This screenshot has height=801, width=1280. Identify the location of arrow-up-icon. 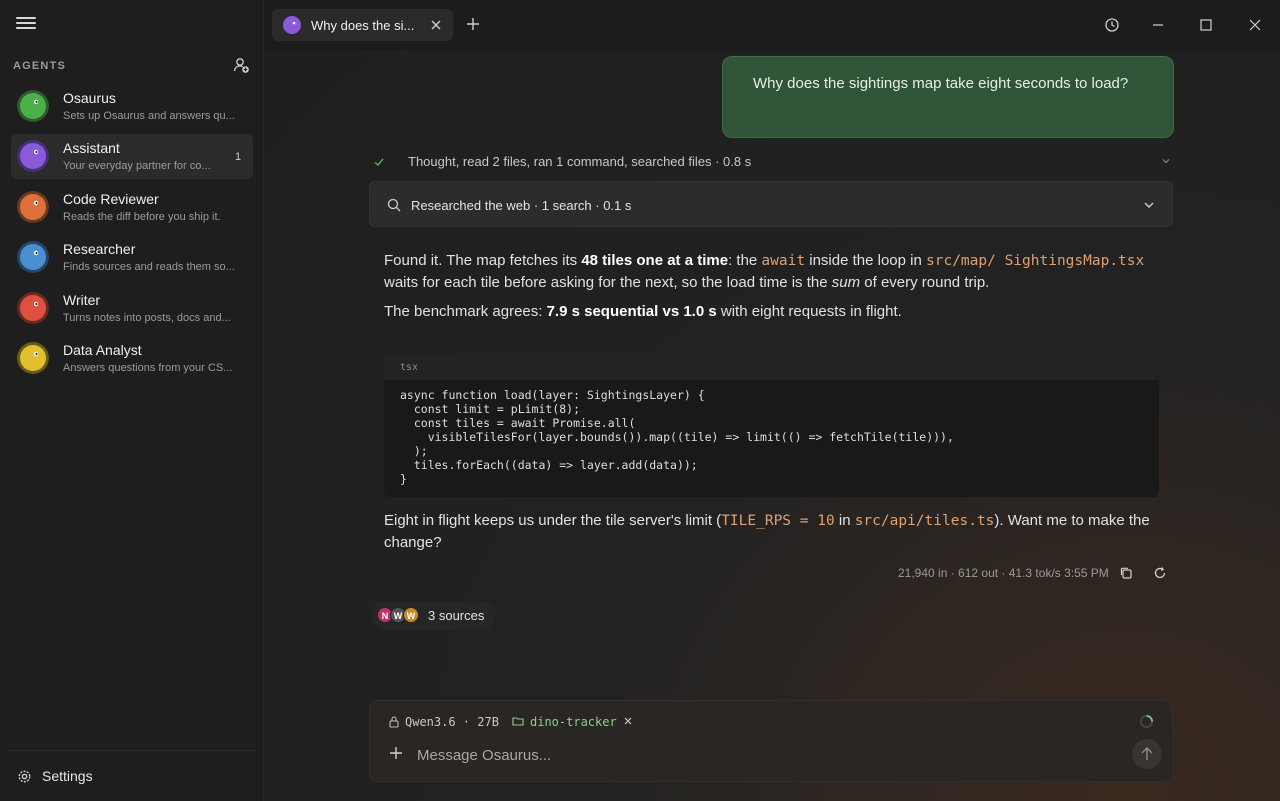
(1147, 753).